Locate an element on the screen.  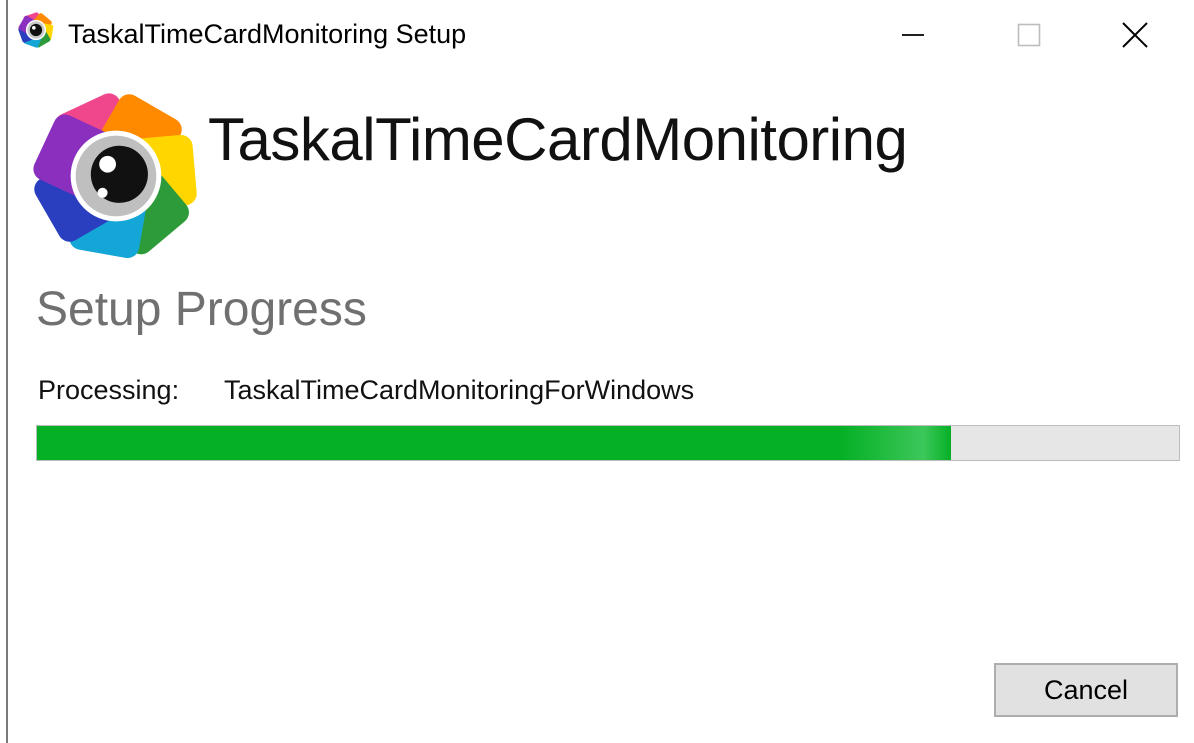
minimize-icon is located at coordinates (913, 35).